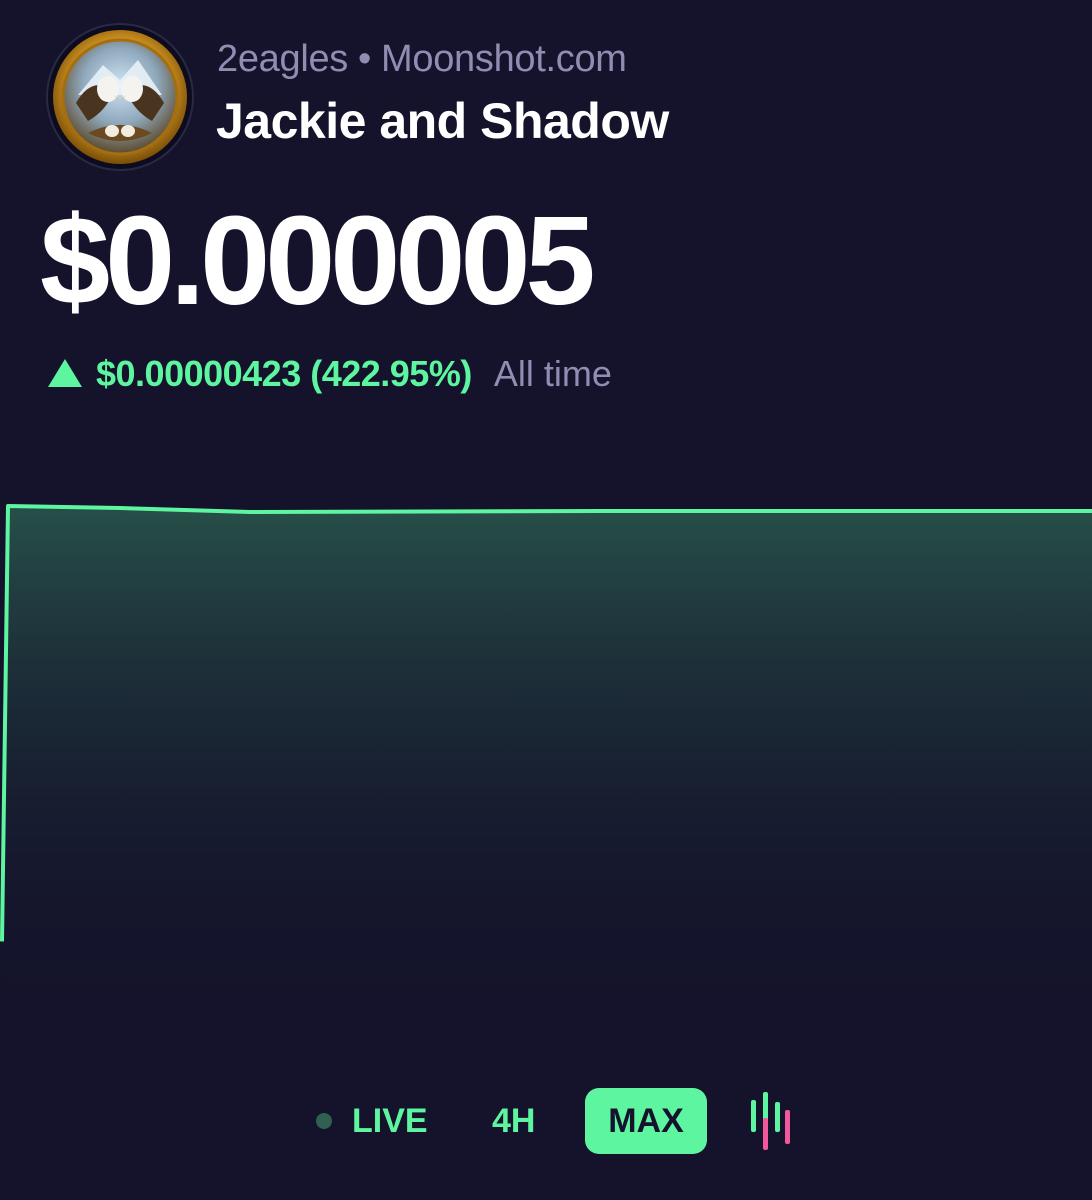  I want to click on current-price: $0.000005, so click(318, 260).